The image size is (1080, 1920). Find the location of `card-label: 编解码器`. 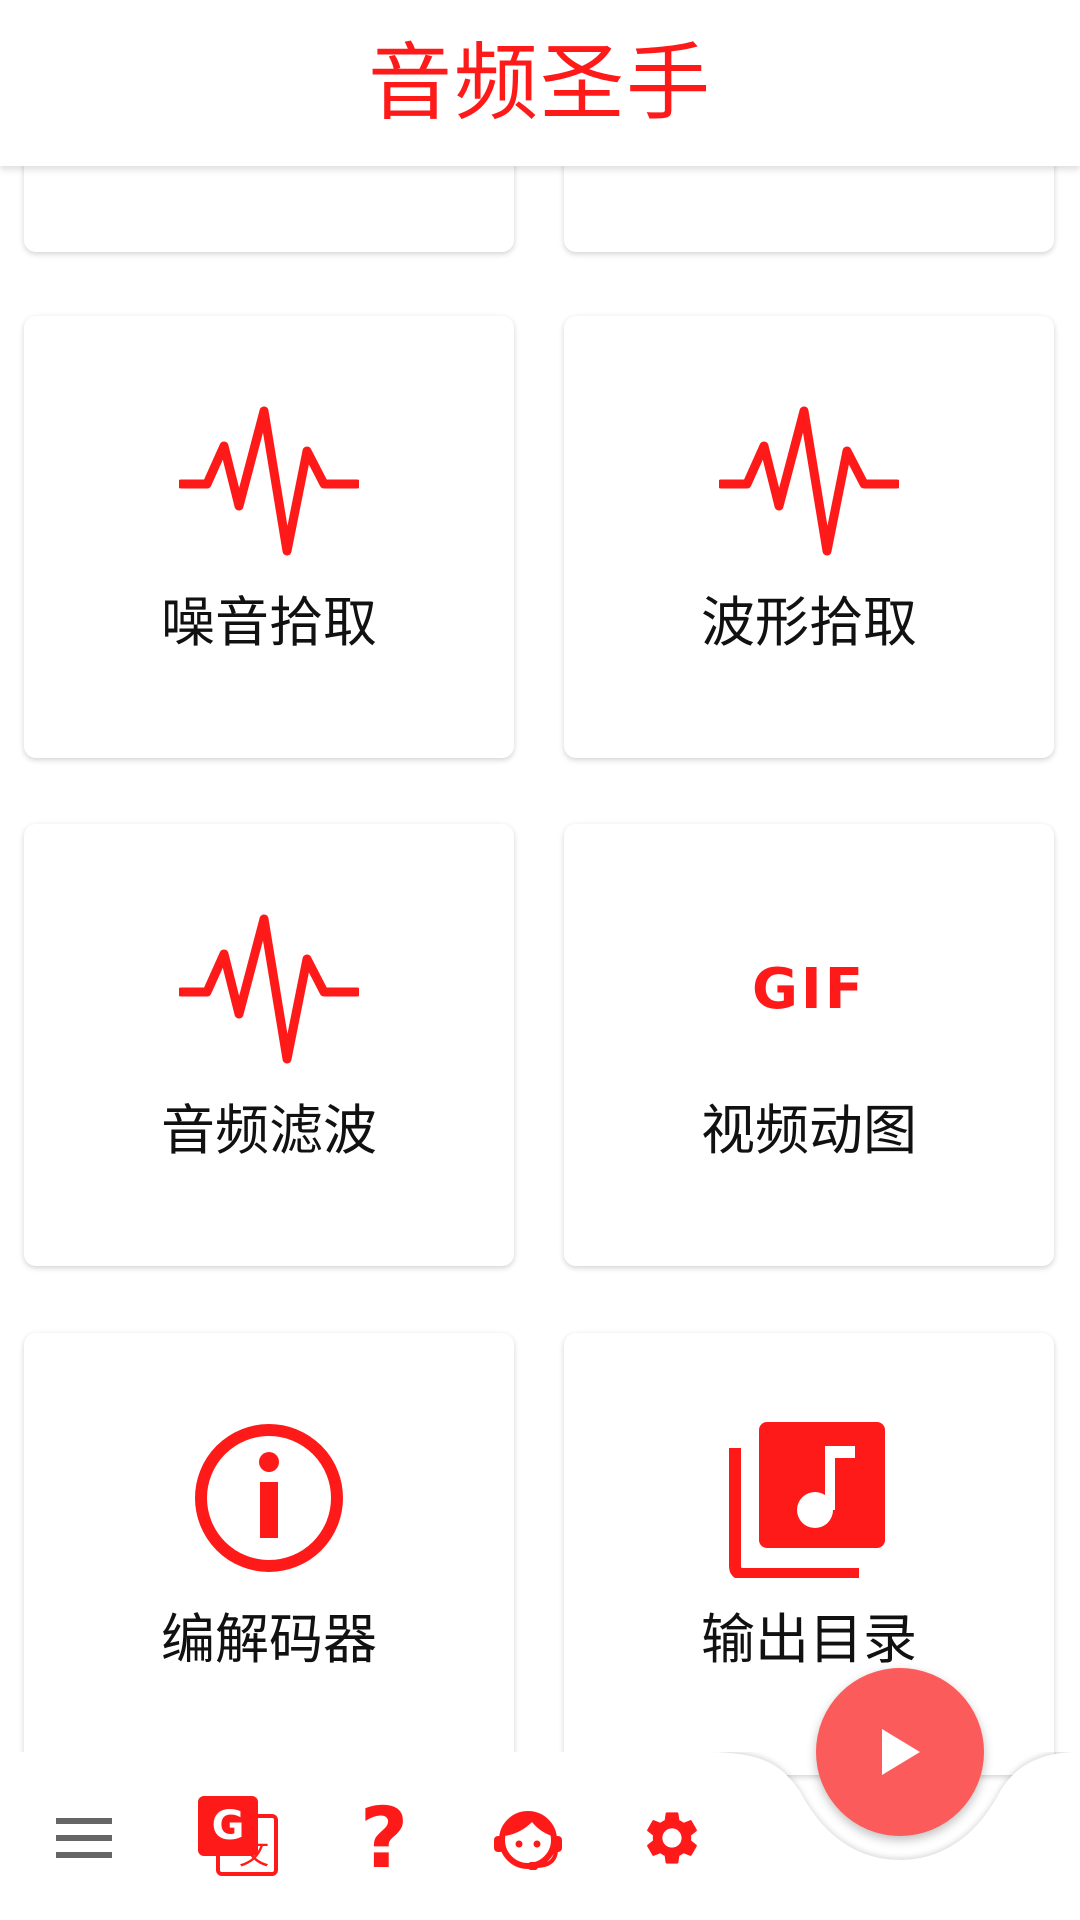

card-label: 编解码器 is located at coordinates (269, 1639).